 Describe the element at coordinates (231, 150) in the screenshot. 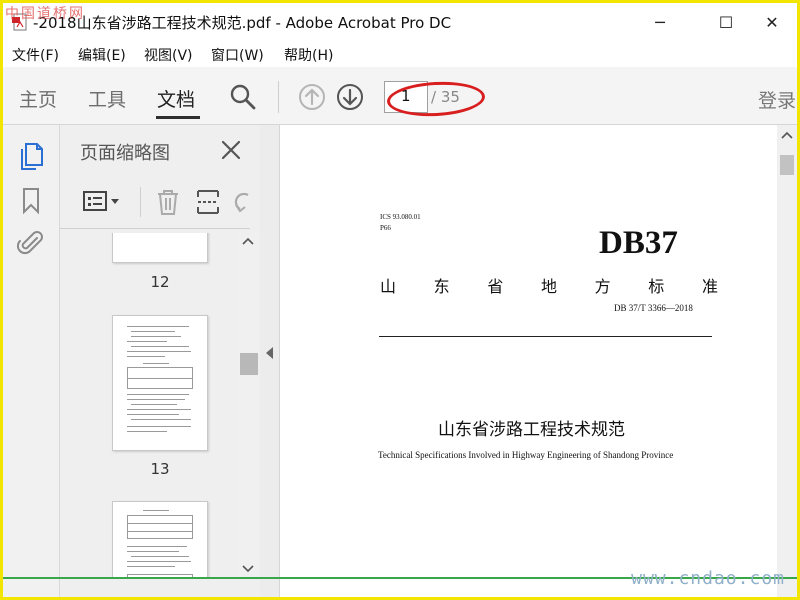

I see `close-panel-icon` at that location.